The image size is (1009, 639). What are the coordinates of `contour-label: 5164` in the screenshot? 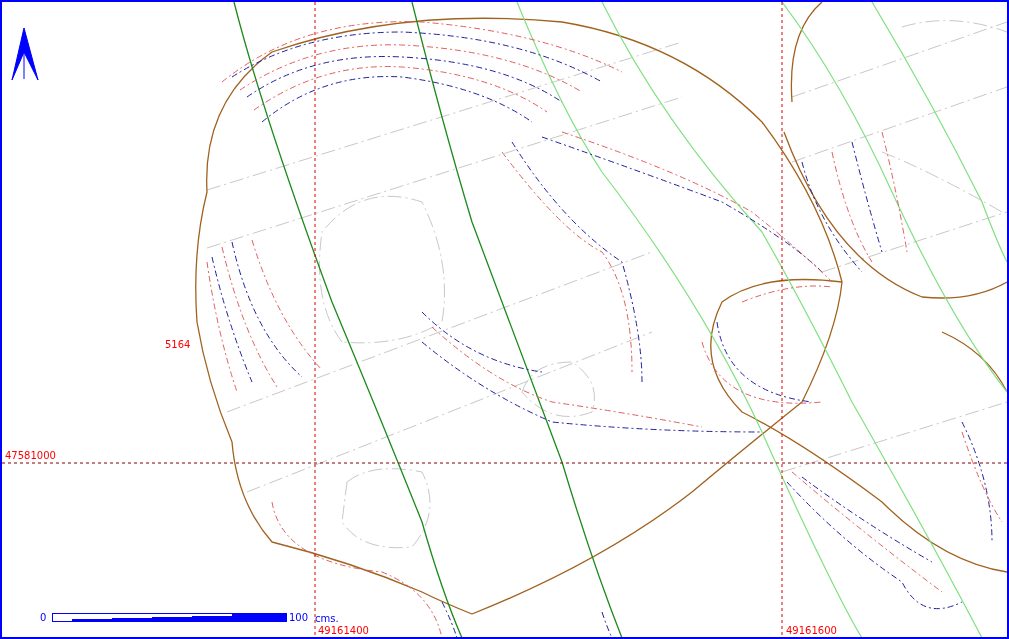 It's located at (178, 345).